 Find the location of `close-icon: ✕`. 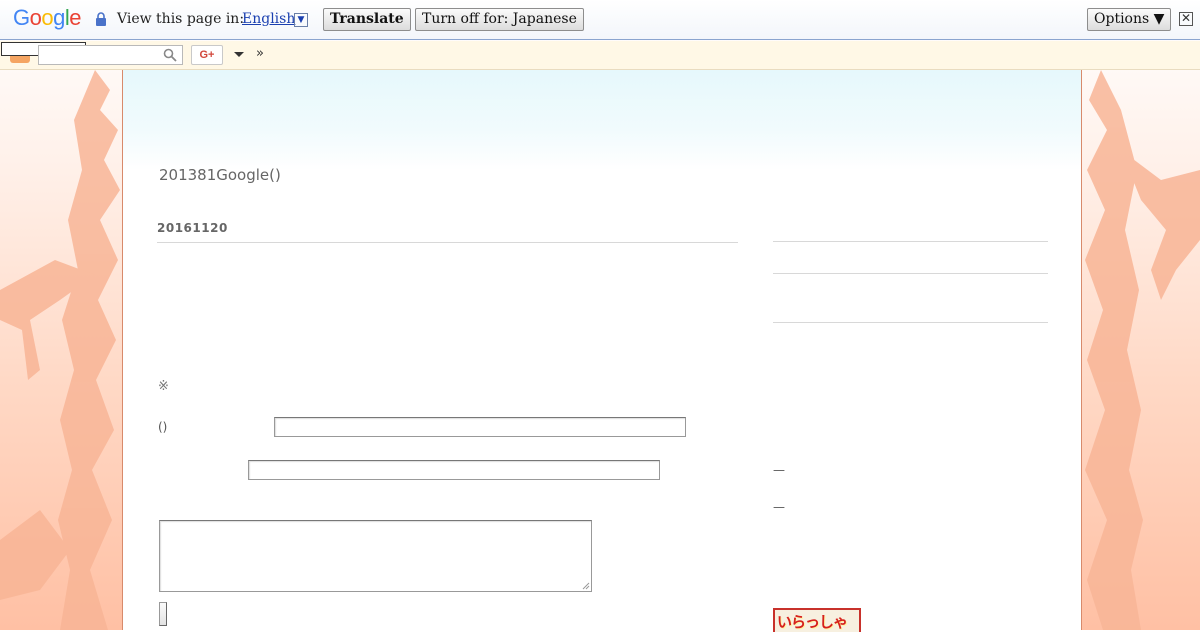

close-icon: ✕ is located at coordinates (1186, 19).